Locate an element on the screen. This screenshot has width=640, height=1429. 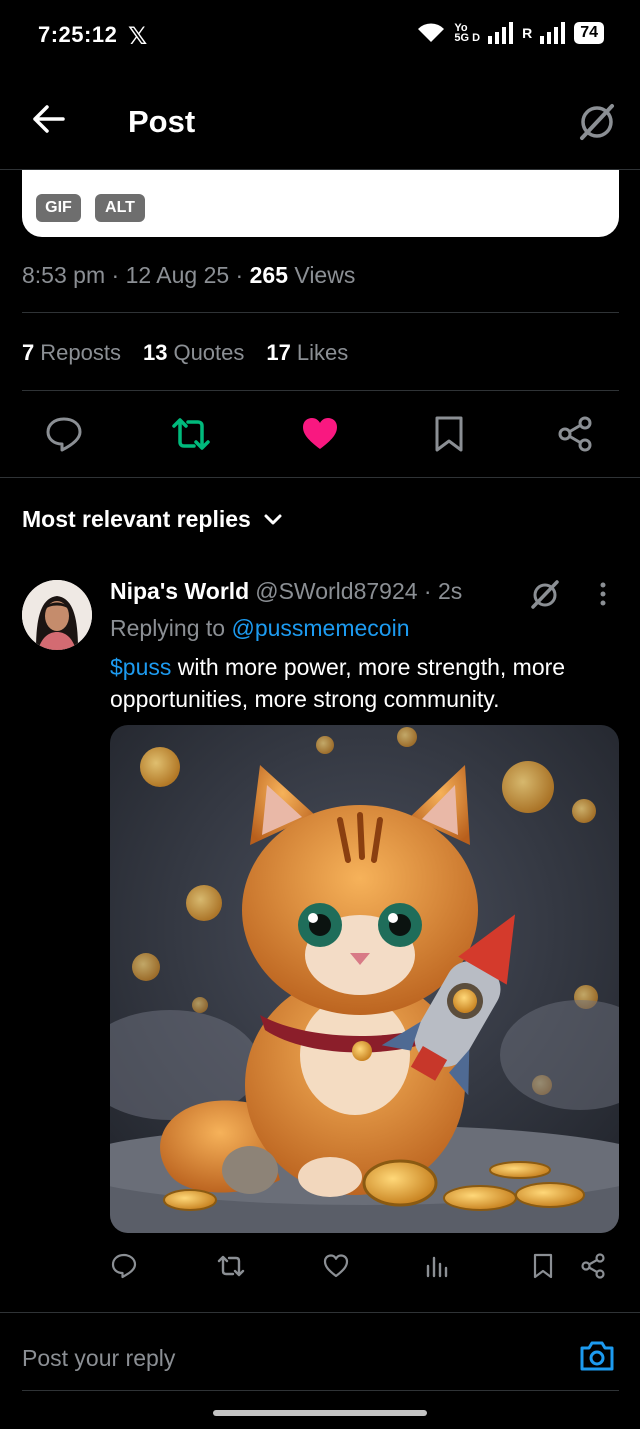
post-time: 8:53 pm is located at coordinates (64, 275).